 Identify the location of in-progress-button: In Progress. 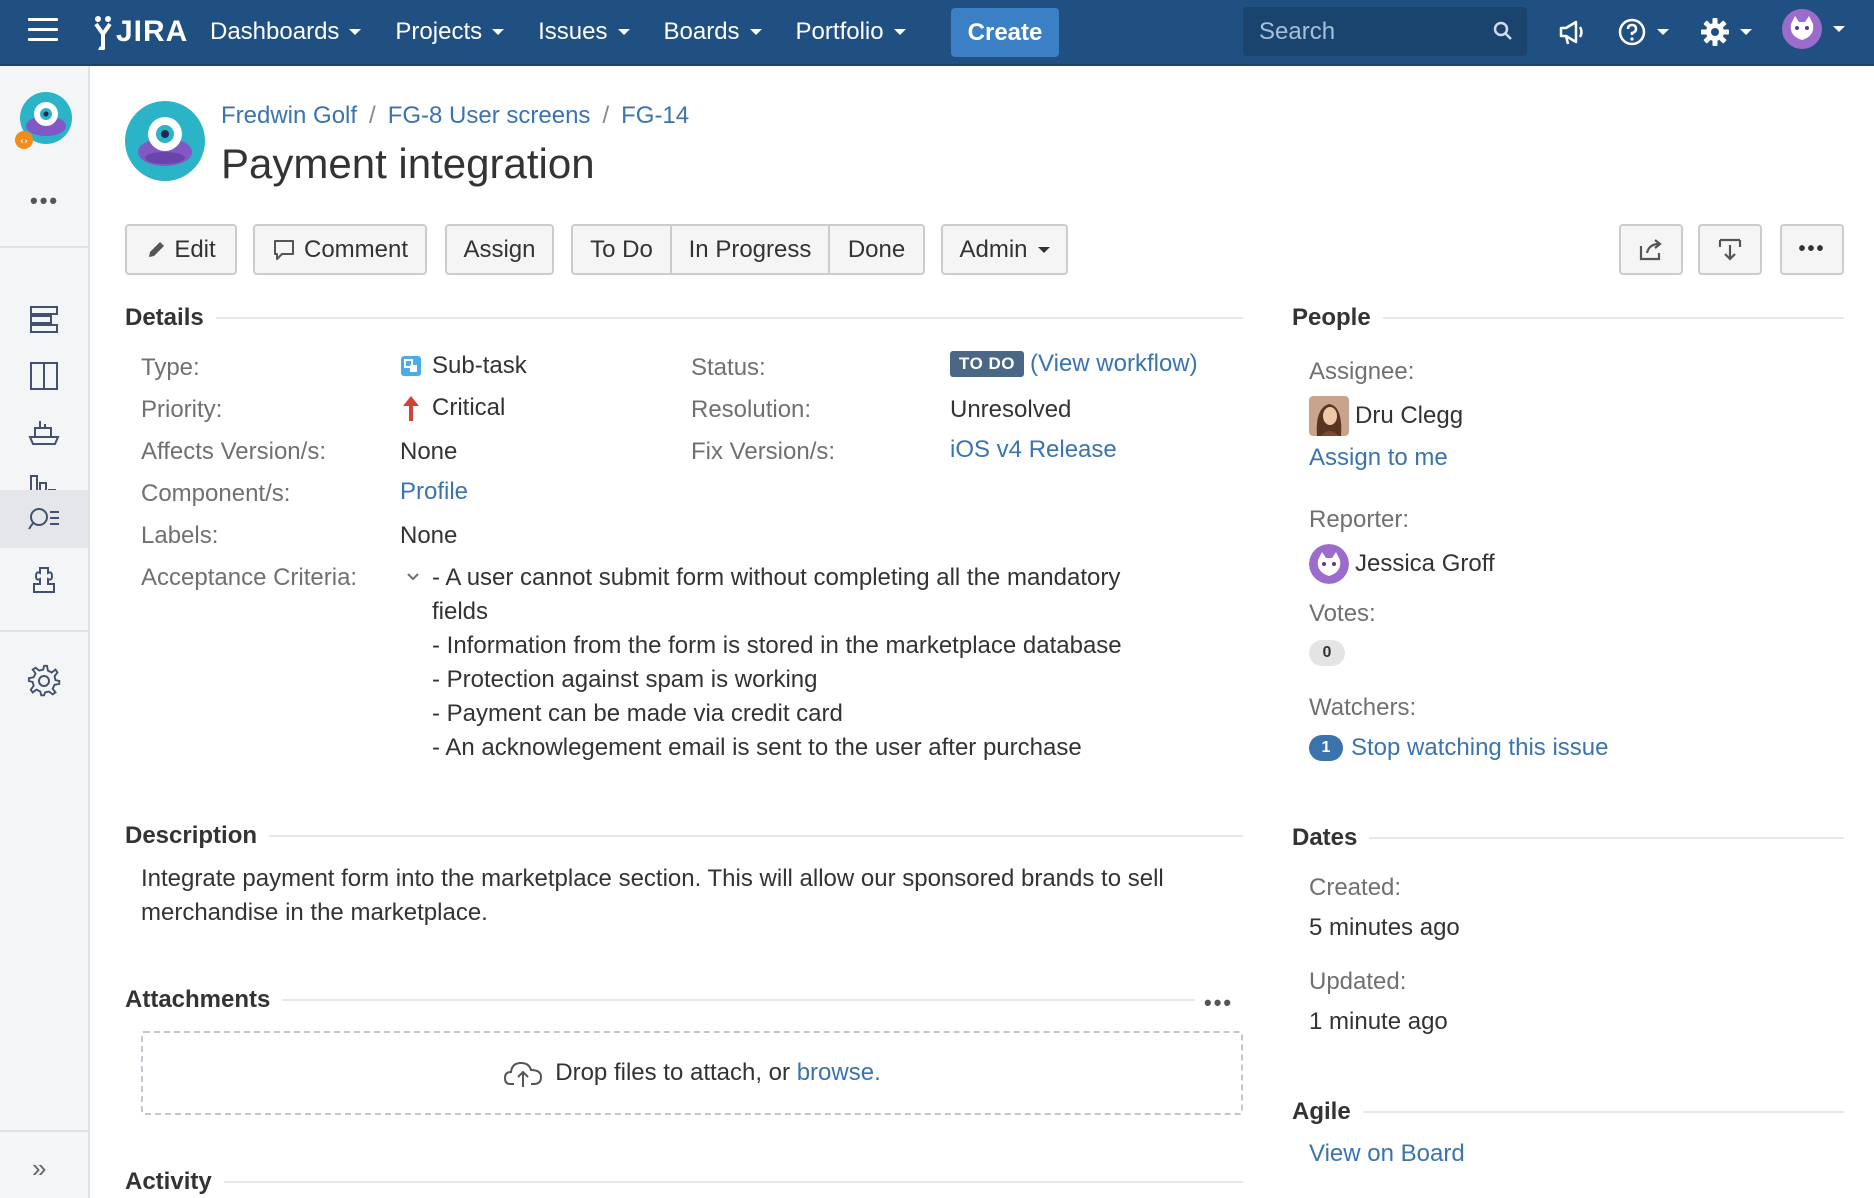
(751, 249).